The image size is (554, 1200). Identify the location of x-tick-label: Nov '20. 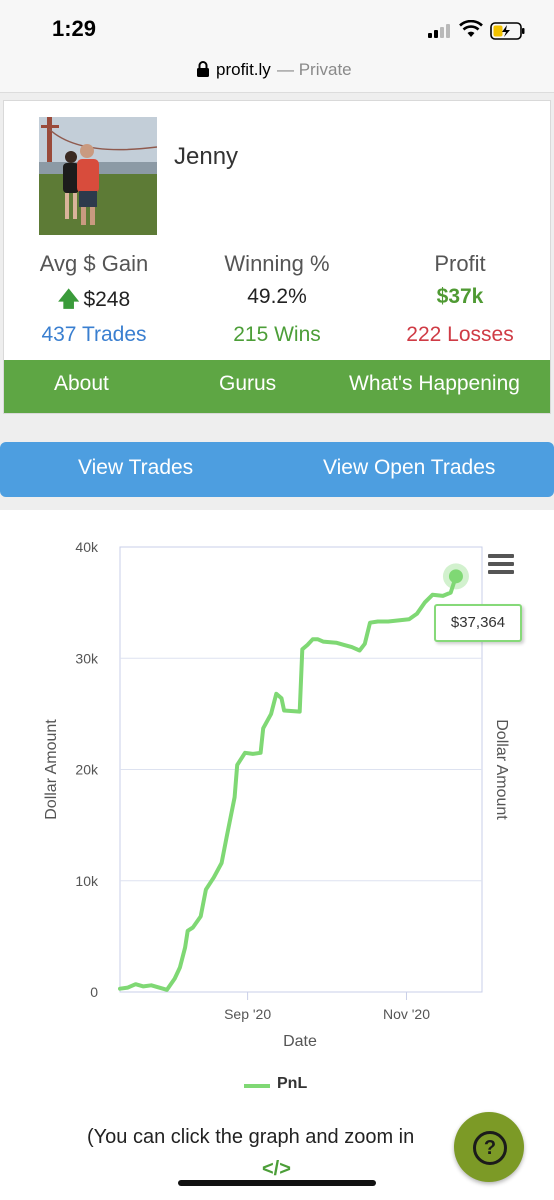
(406, 1014).